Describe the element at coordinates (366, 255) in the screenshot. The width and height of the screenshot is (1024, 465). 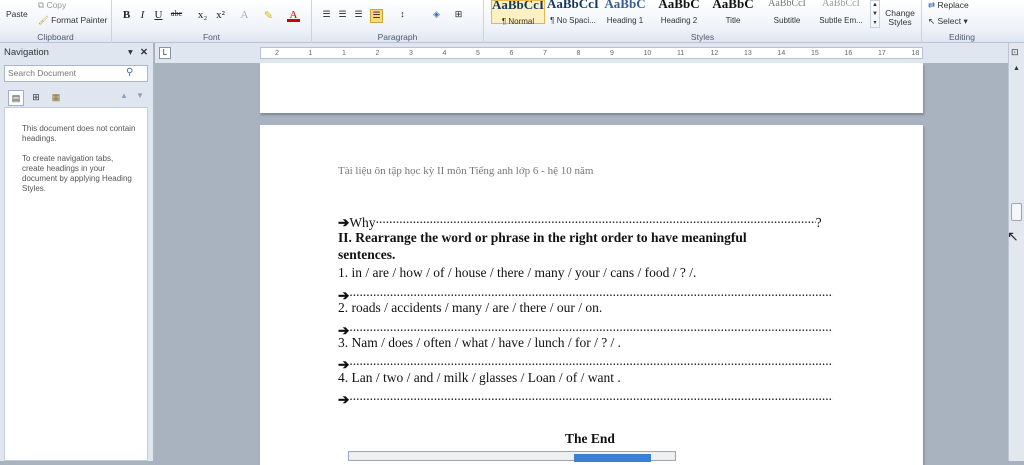
I see `instruction-line: sentences.` at that location.